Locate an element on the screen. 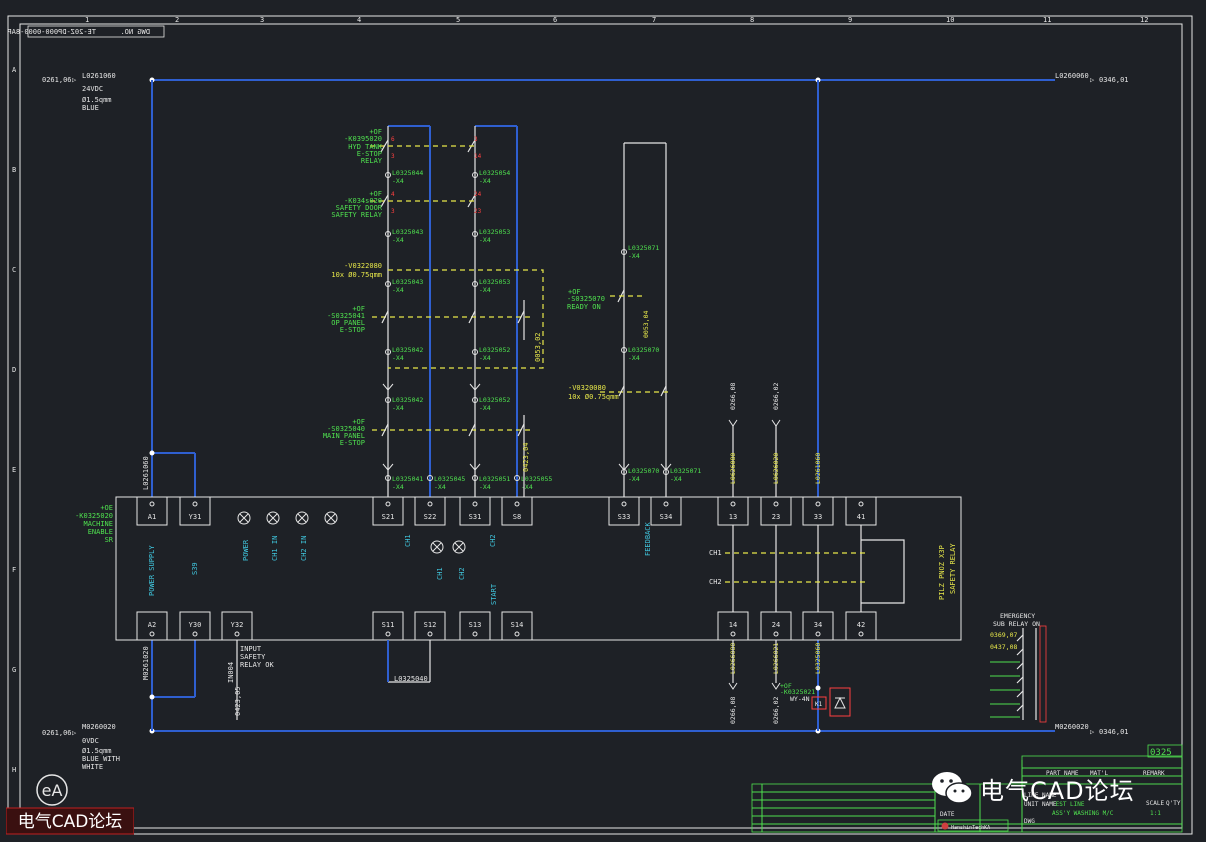 The height and width of the screenshot is (842, 1206). svg-text: 4 is located at coordinates (393, 194).